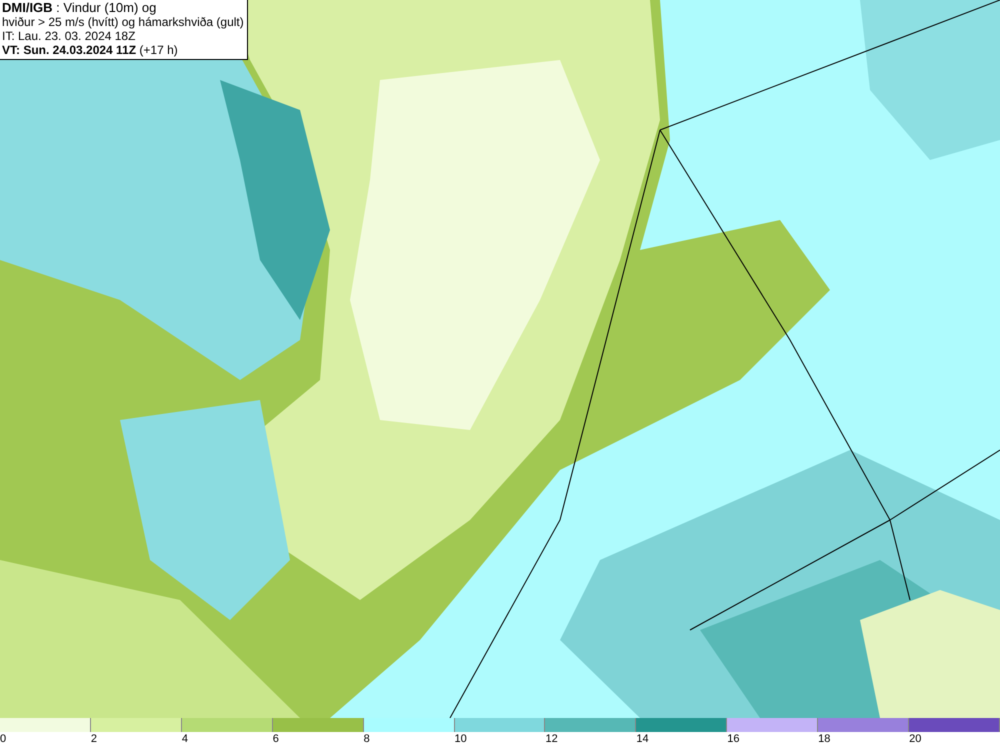 The height and width of the screenshot is (747, 1000). Describe the element at coordinates (551, 739) in the screenshot. I see `legend-tick-label: 12` at that location.